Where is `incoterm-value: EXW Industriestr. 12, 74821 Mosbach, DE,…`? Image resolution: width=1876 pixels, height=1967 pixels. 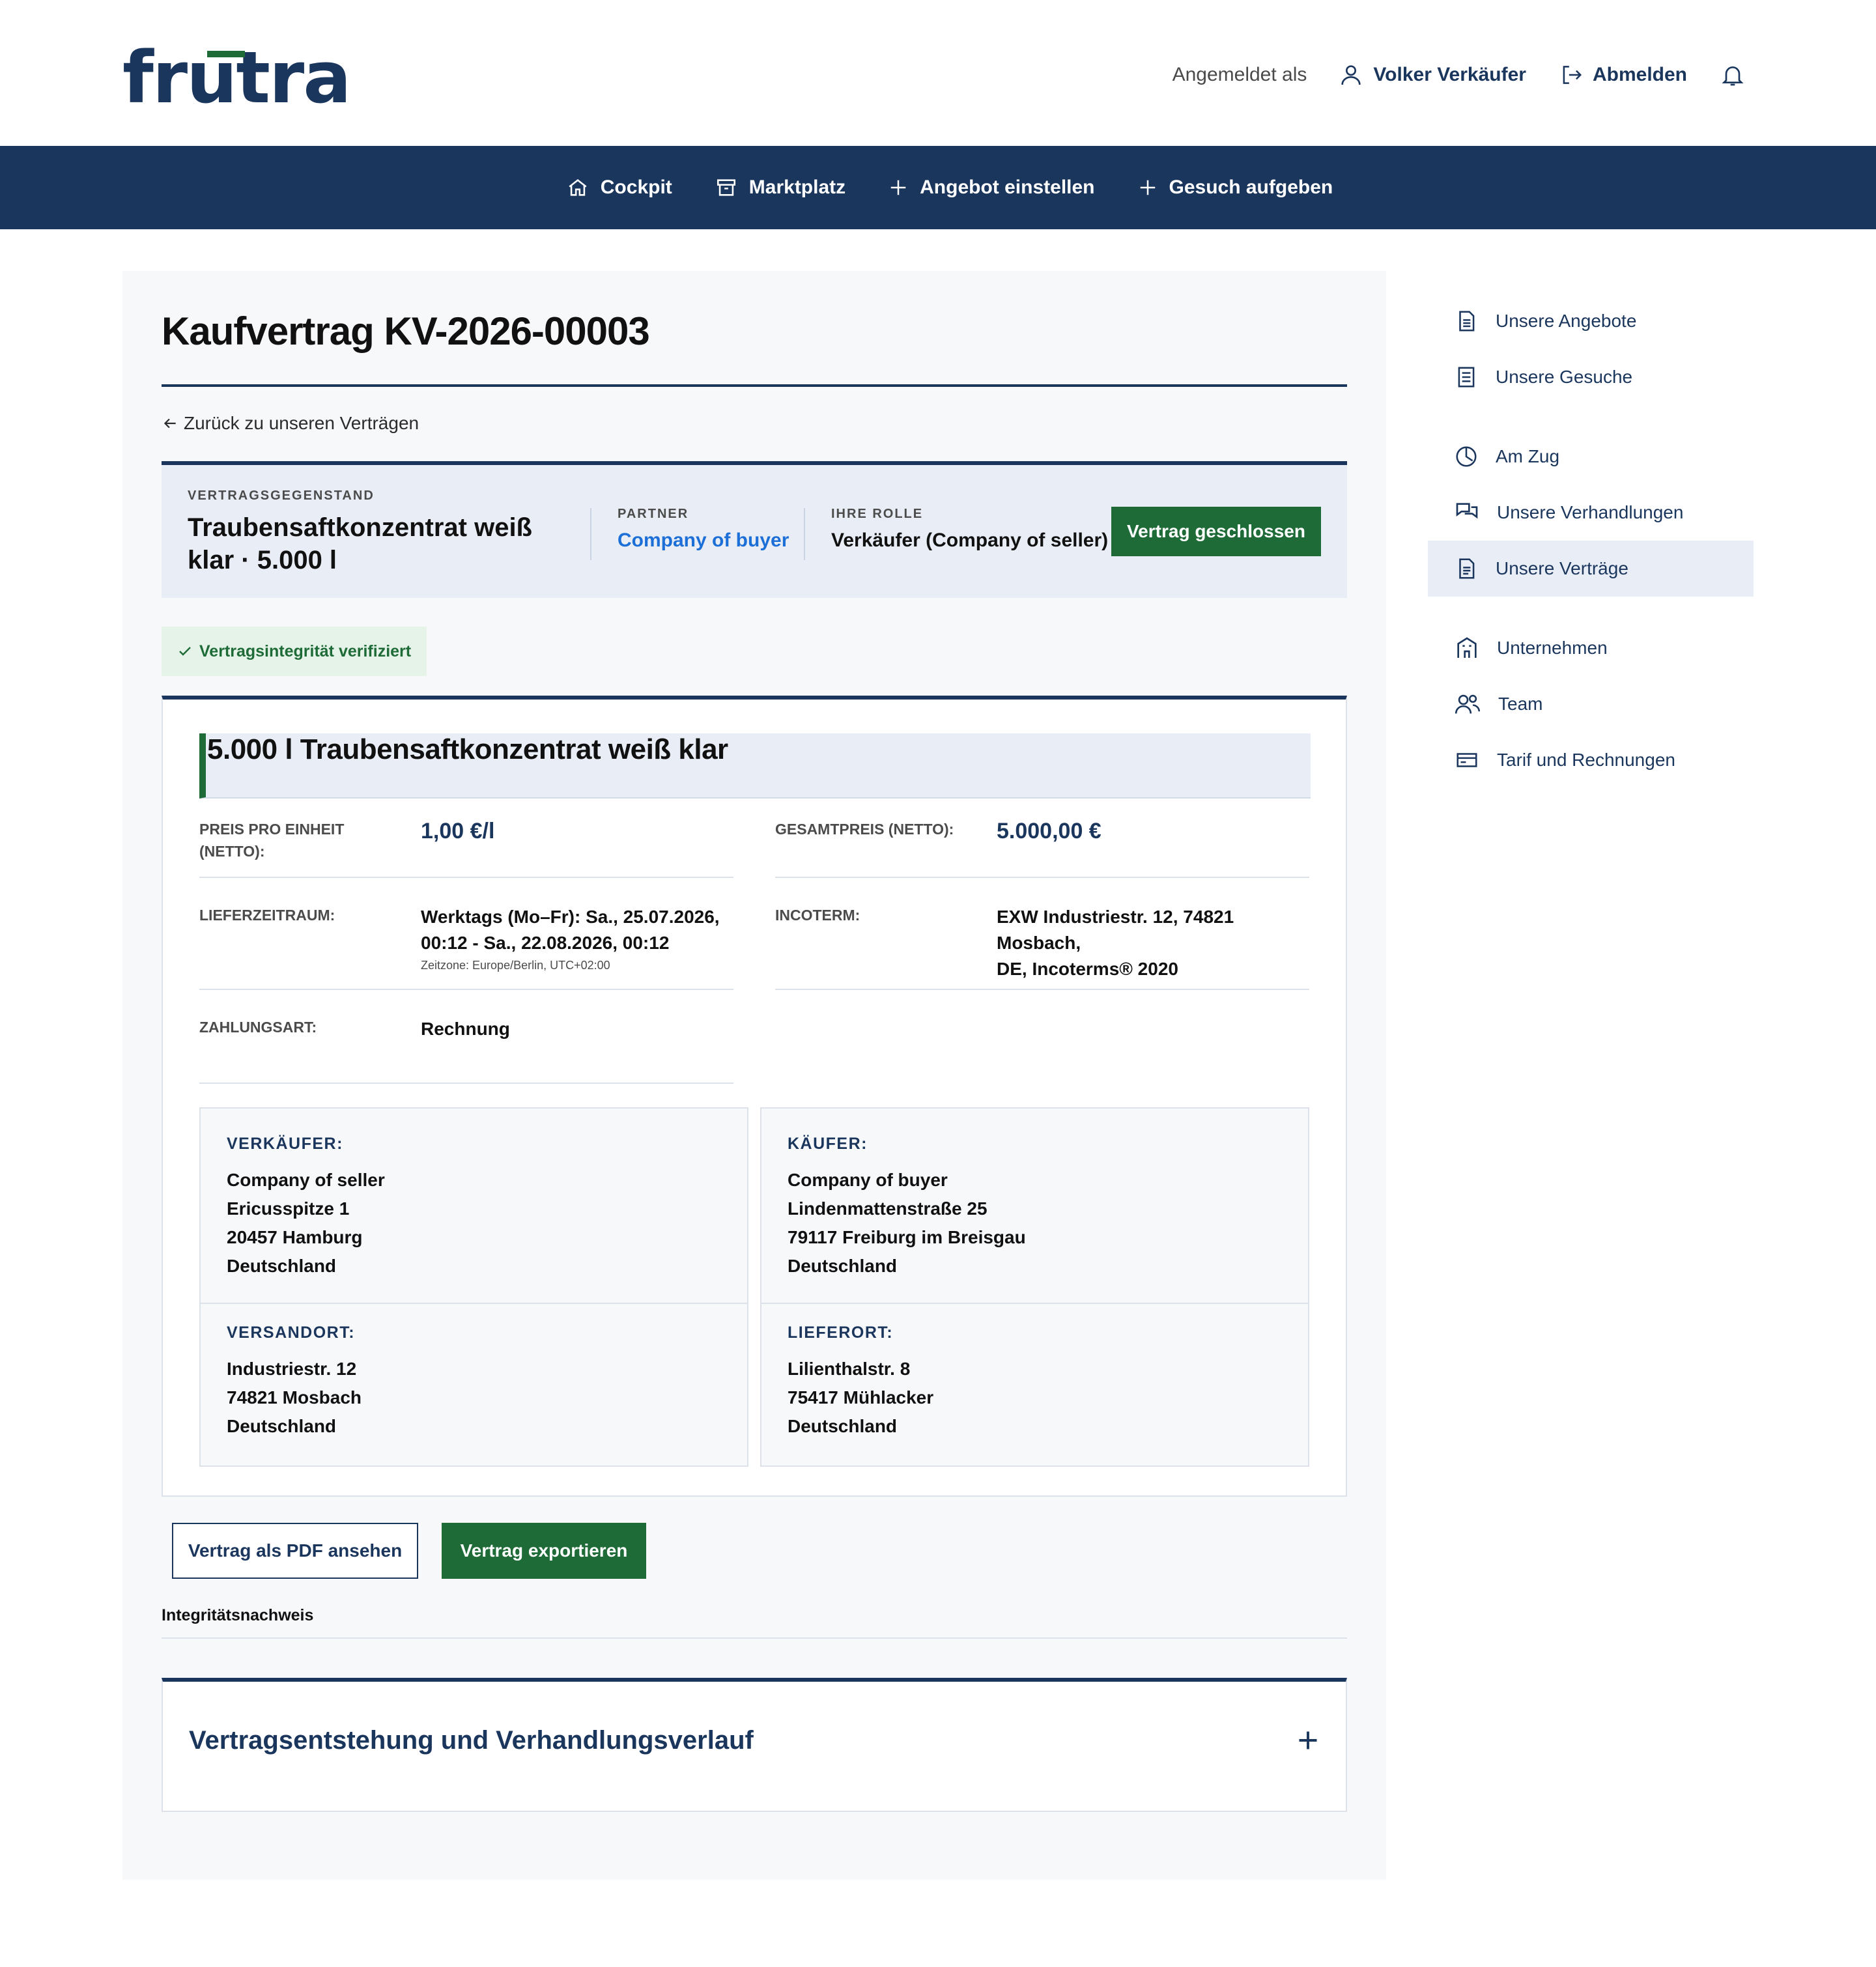 incoterm-value: EXW Industriestr. 12, 74821 Mosbach, DE,… is located at coordinates (1153, 943).